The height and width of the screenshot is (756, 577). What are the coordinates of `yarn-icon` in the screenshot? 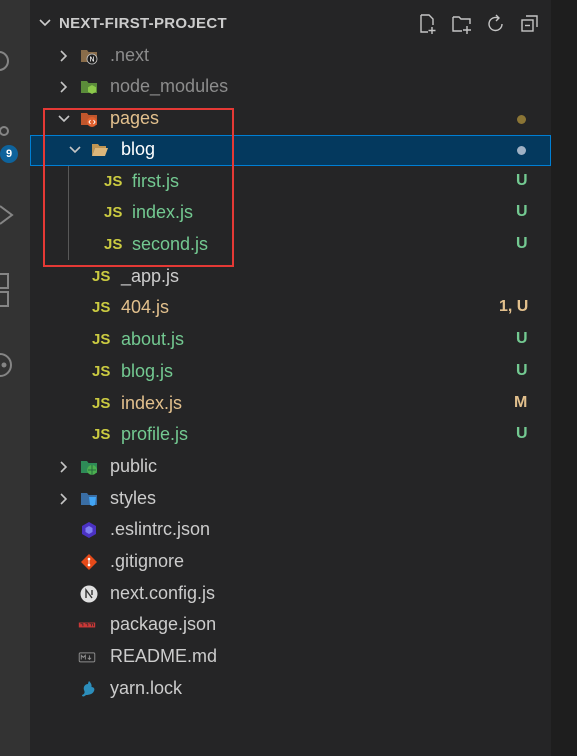 It's located at (88, 689).